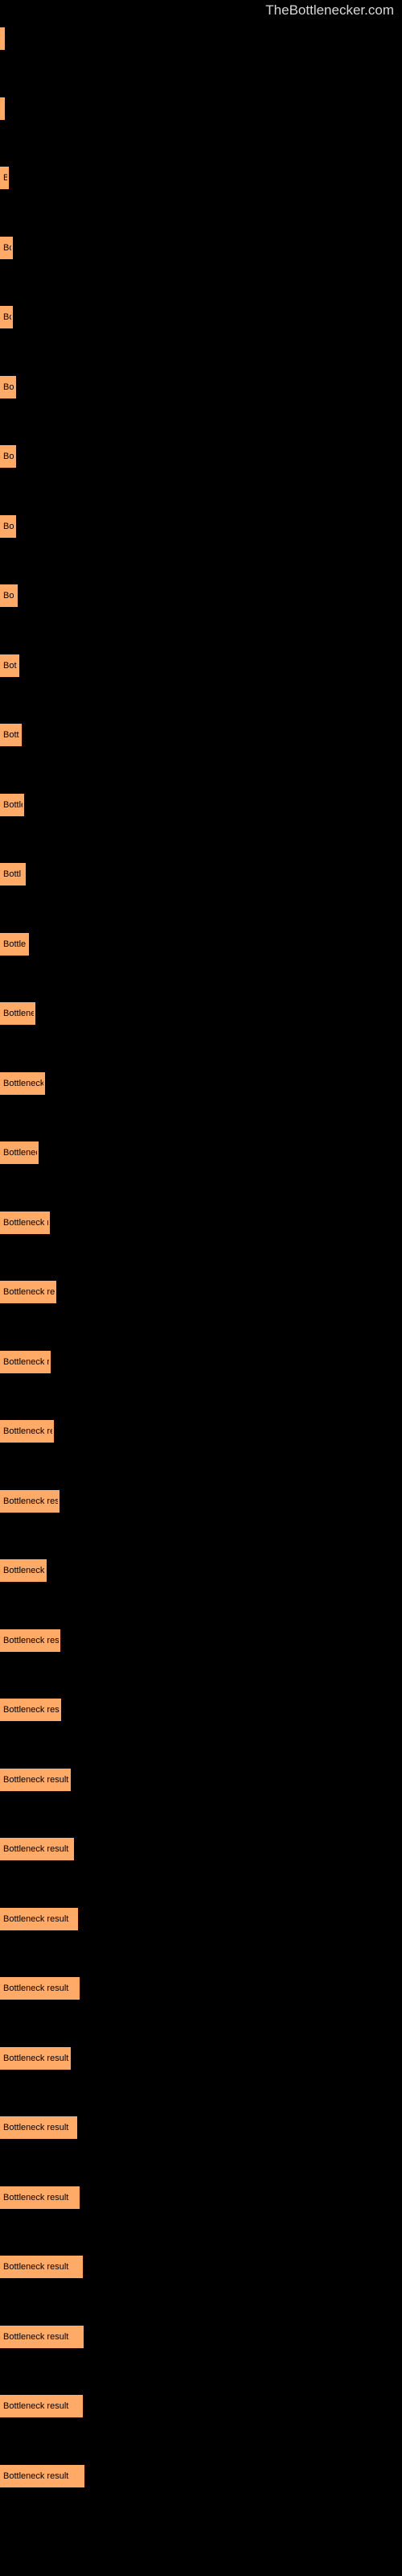 The image size is (402, 2576). I want to click on bar-label: Bottleneck resu, so click(26, 1361).